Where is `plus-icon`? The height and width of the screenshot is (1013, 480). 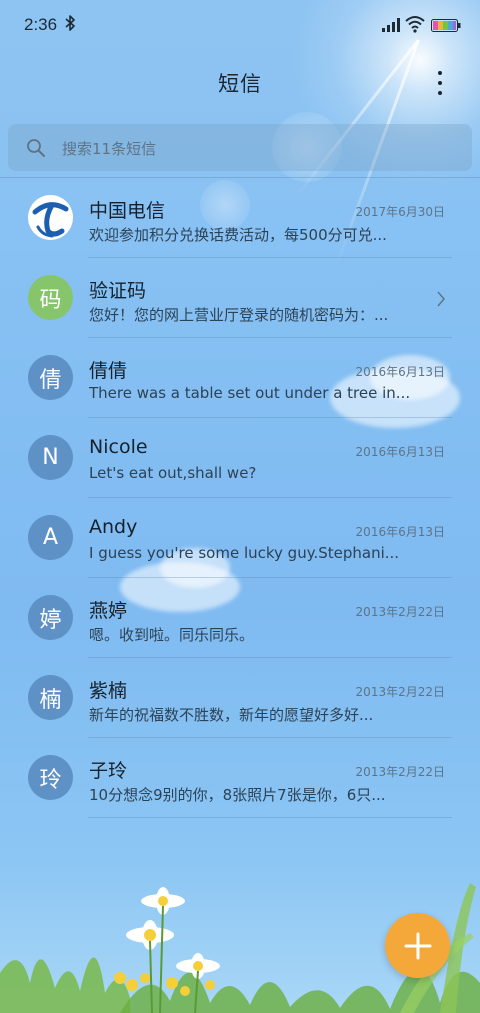 plus-icon is located at coordinates (417, 945).